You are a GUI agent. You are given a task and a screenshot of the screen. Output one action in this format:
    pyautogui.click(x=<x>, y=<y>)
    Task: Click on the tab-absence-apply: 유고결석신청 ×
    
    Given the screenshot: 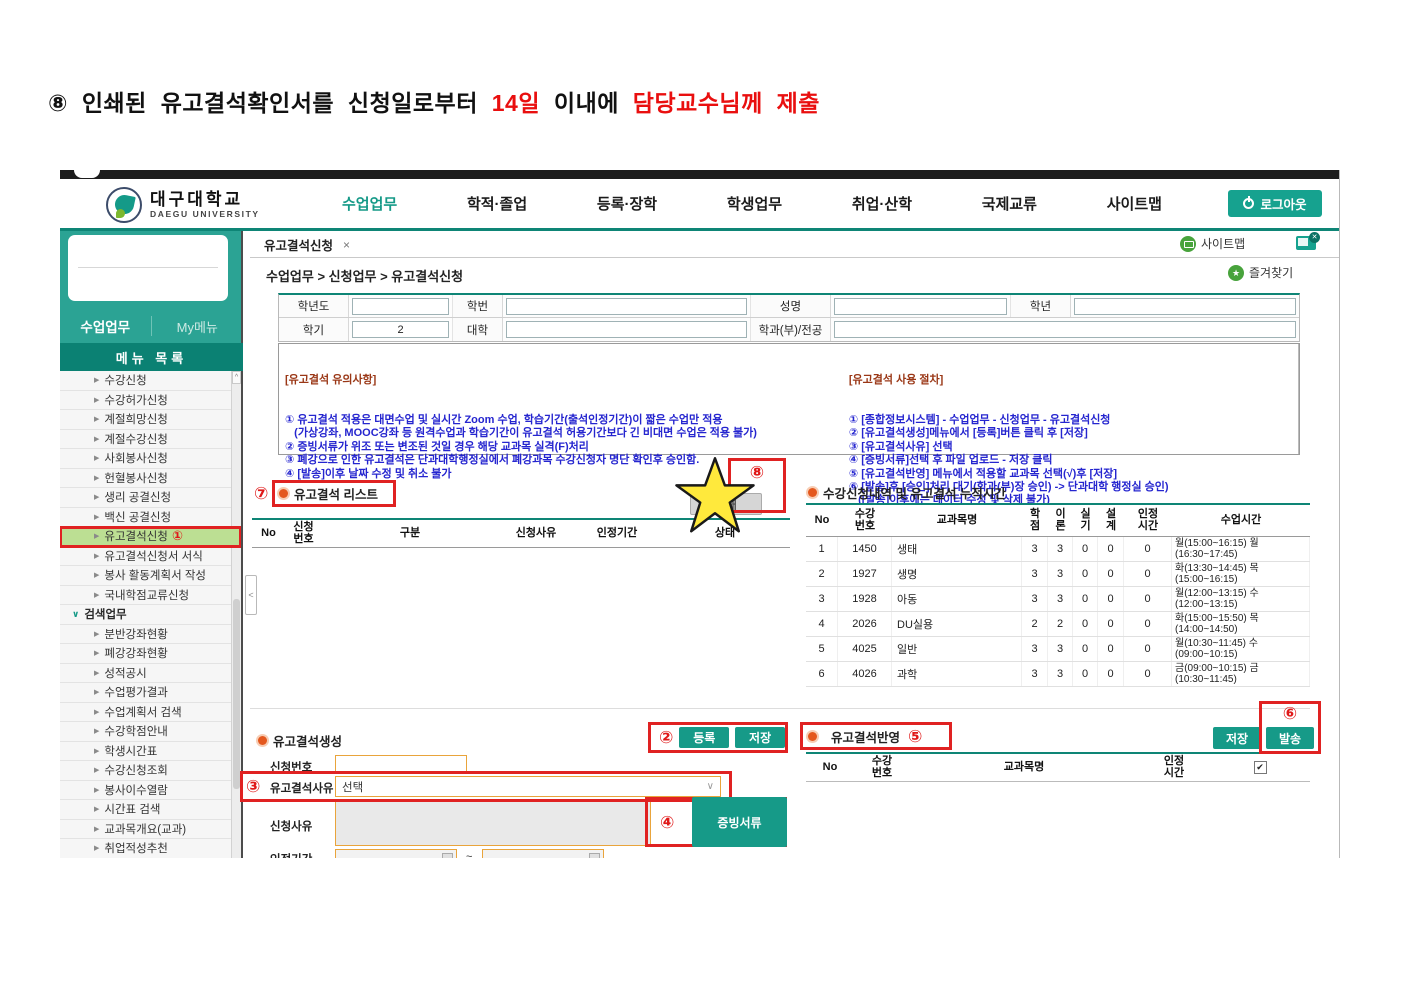 What is the action you would take?
    pyautogui.click(x=307, y=244)
    